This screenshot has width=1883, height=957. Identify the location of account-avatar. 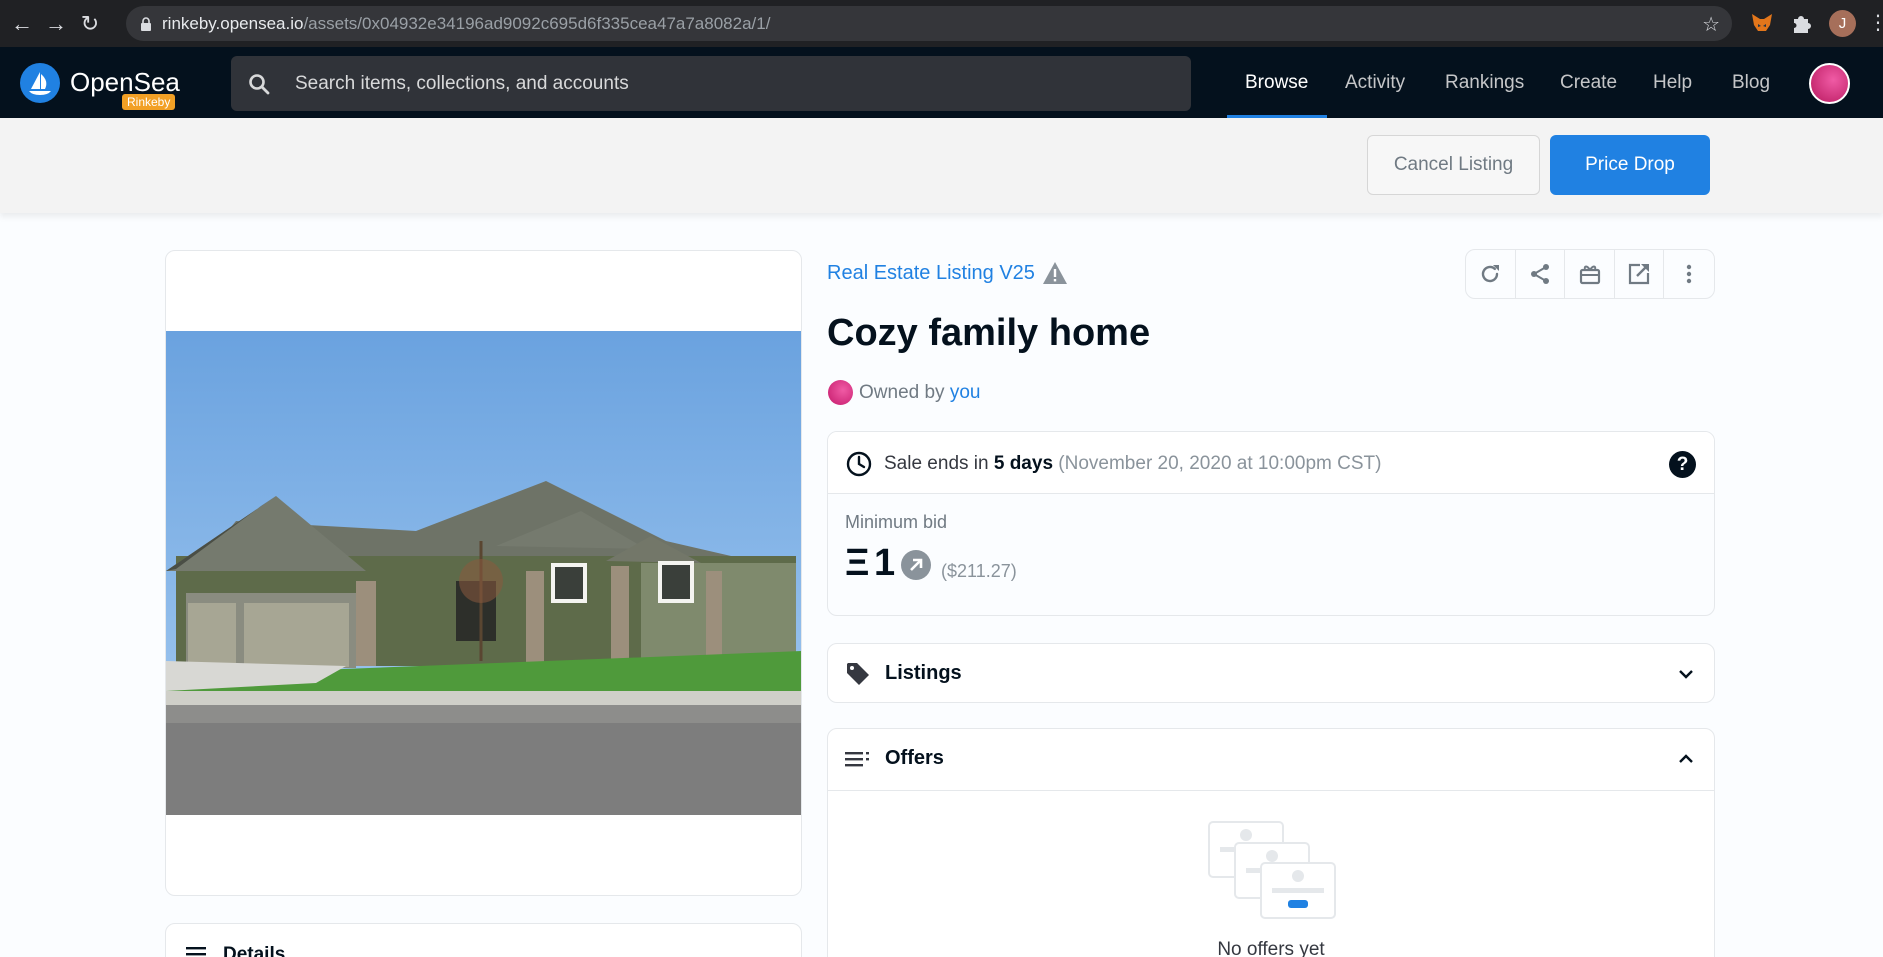
(1829, 83).